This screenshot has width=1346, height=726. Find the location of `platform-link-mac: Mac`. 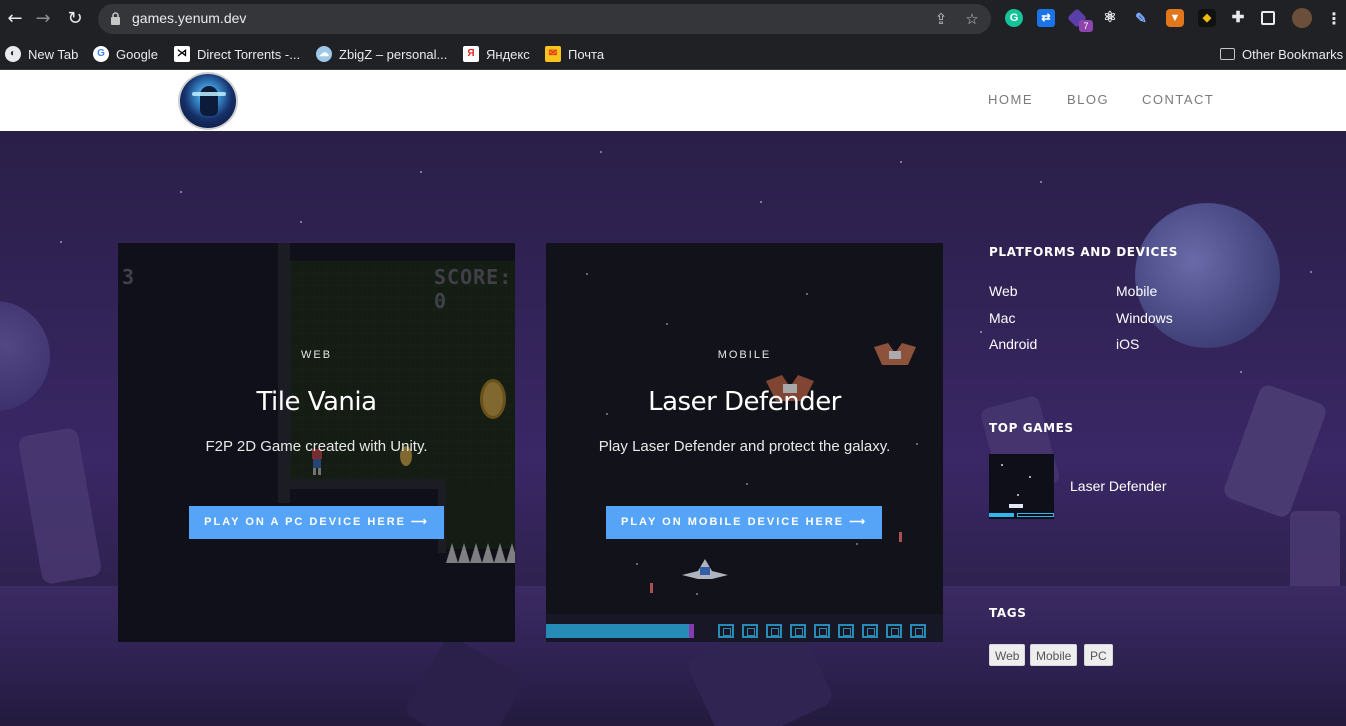

platform-link-mac: Mac is located at coordinates (1002, 318).